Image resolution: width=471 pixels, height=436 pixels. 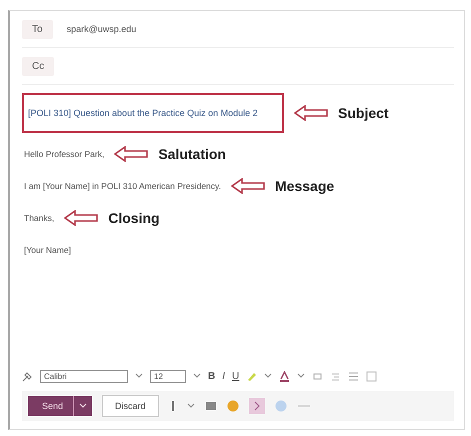 What do you see at coordinates (47, 250) in the screenshot?
I see `message-line: [Your Name]` at bounding box center [47, 250].